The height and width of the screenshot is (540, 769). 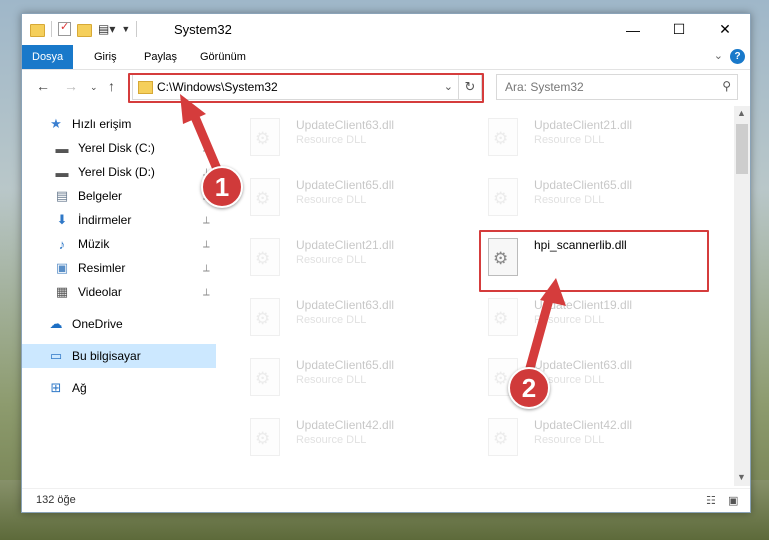 What do you see at coordinates (71, 86) in the screenshot?
I see `forward-arrow-icon: →` at bounding box center [71, 86].